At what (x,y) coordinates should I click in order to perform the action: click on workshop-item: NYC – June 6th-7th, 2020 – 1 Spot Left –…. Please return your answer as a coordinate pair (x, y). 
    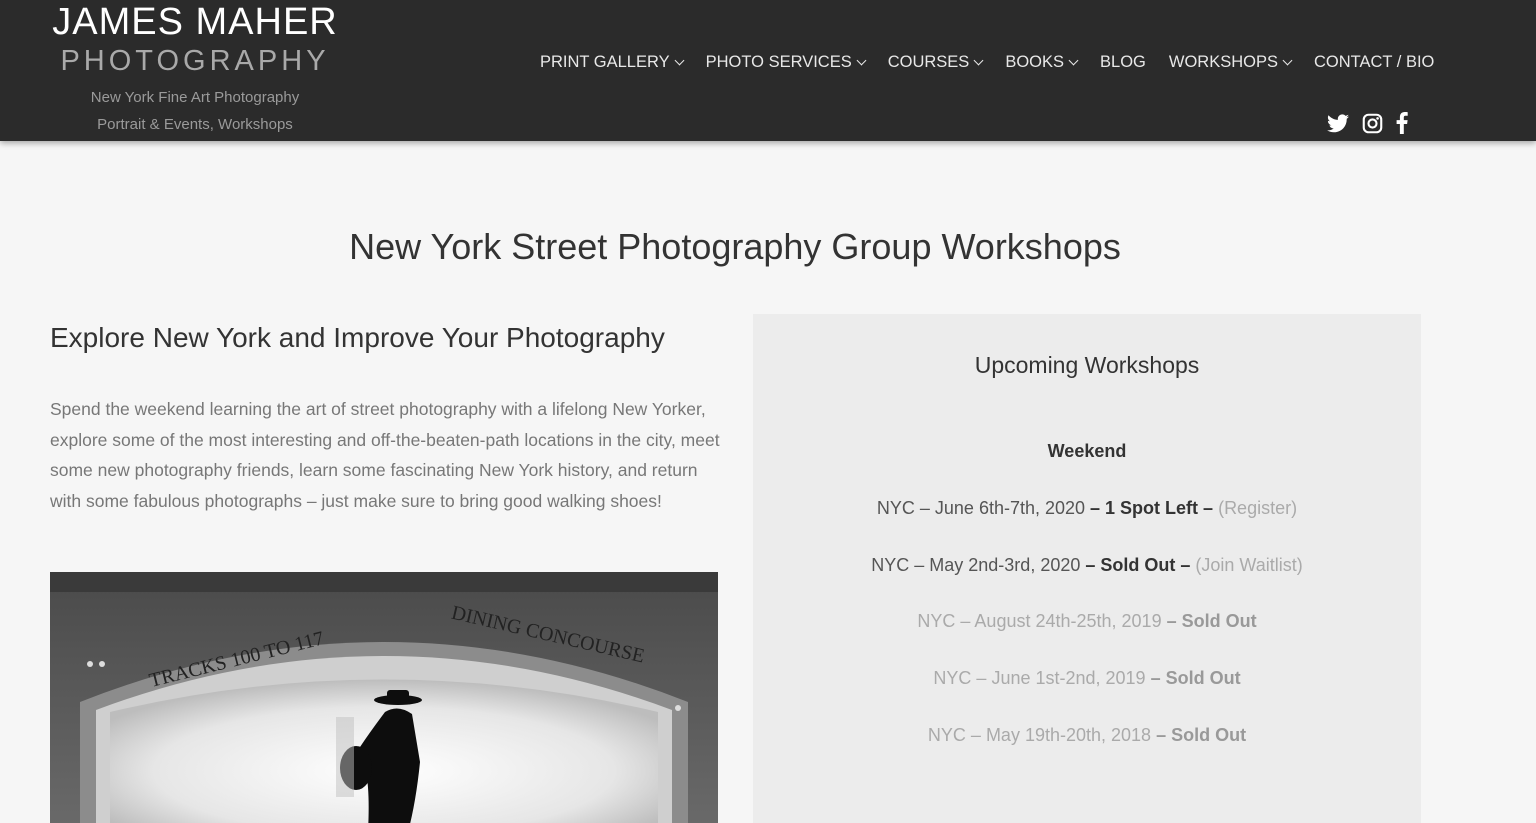
    Looking at the image, I should click on (1087, 508).